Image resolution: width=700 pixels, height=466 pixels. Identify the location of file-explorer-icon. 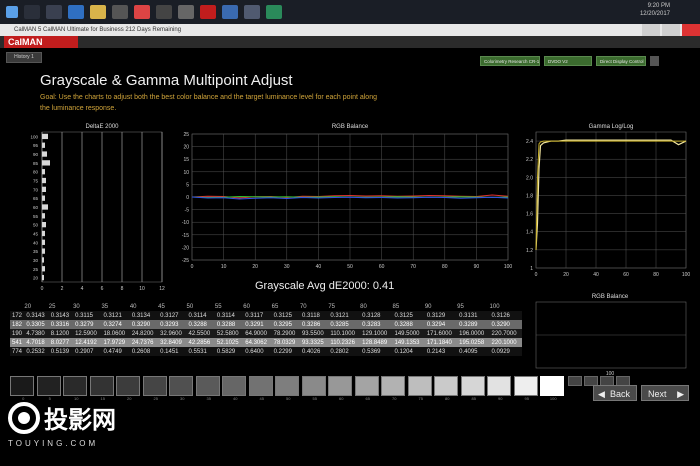
(98, 12).